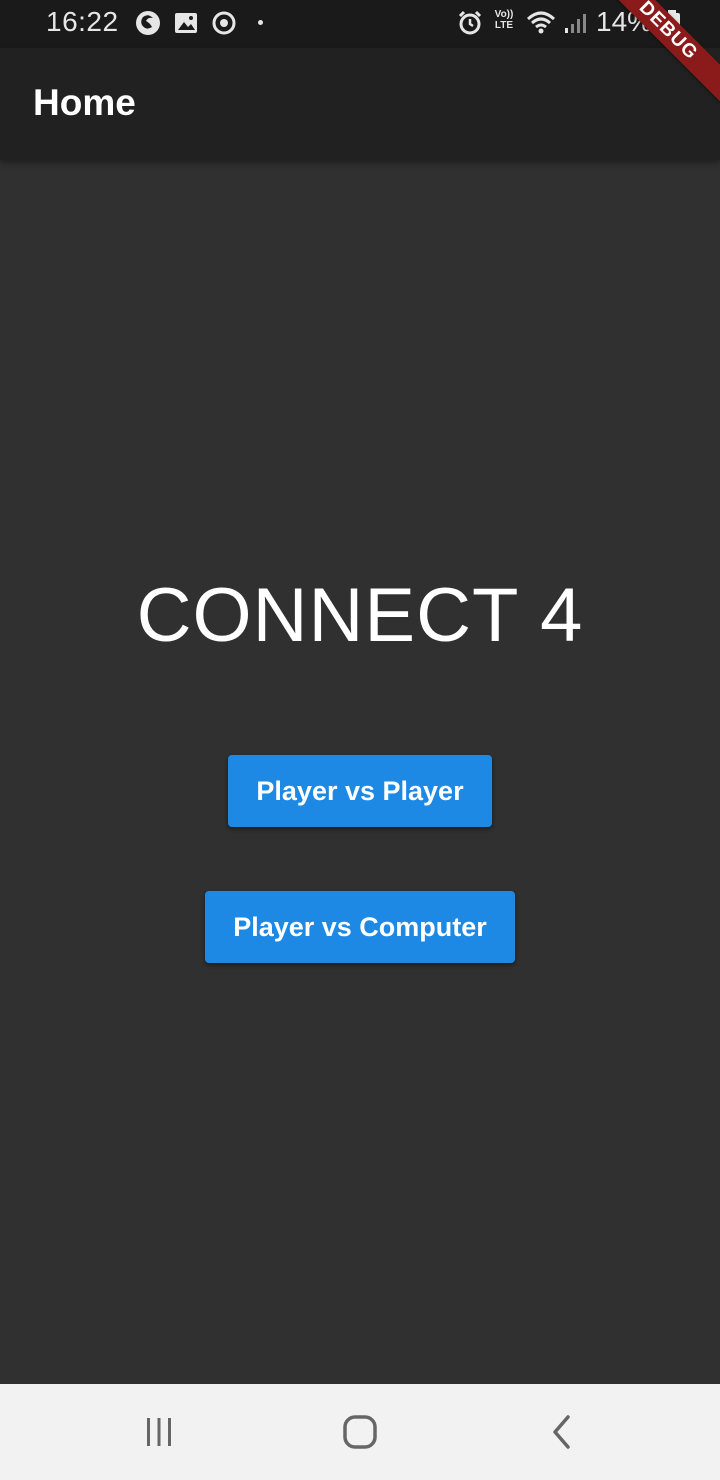 The height and width of the screenshot is (1480, 720). I want to click on home-button, so click(360, 1432).